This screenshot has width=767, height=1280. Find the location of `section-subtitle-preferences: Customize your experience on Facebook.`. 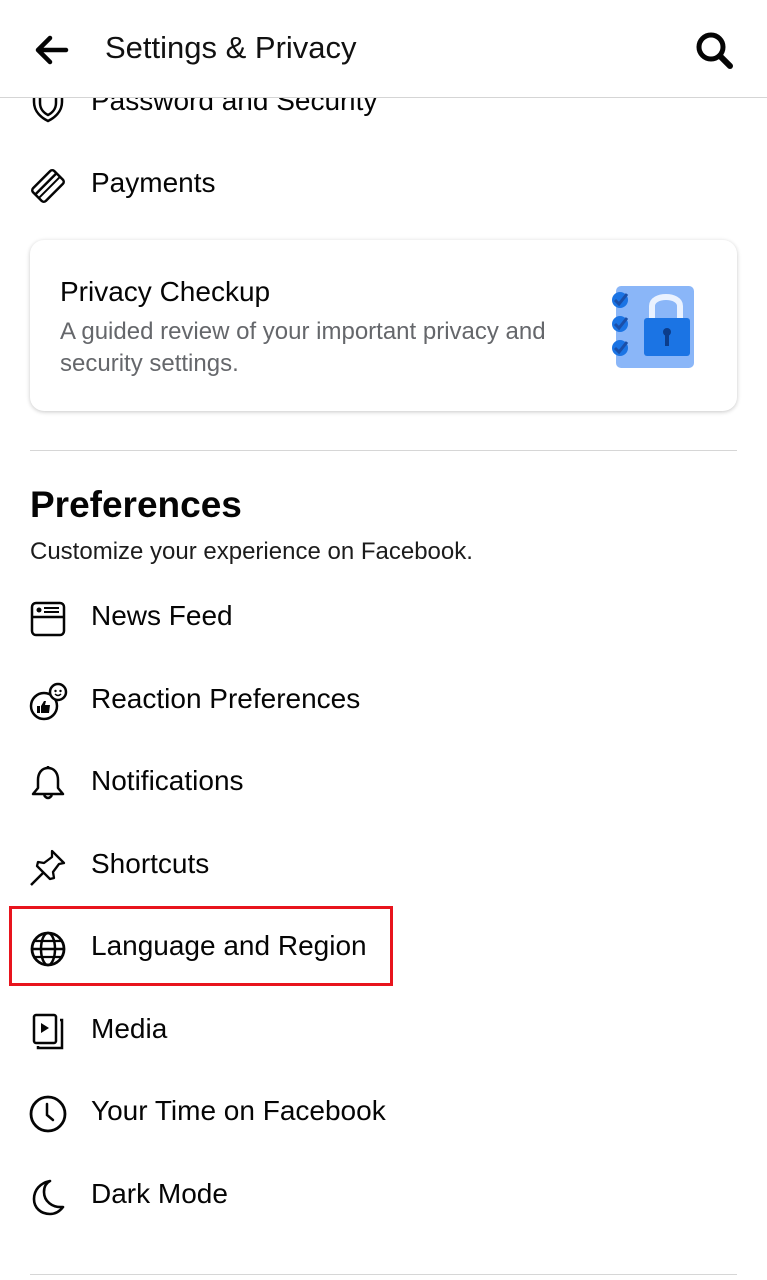

section-subtitle-preferences: Customize your experience on Facebook. is located at coordinates (251, 551).